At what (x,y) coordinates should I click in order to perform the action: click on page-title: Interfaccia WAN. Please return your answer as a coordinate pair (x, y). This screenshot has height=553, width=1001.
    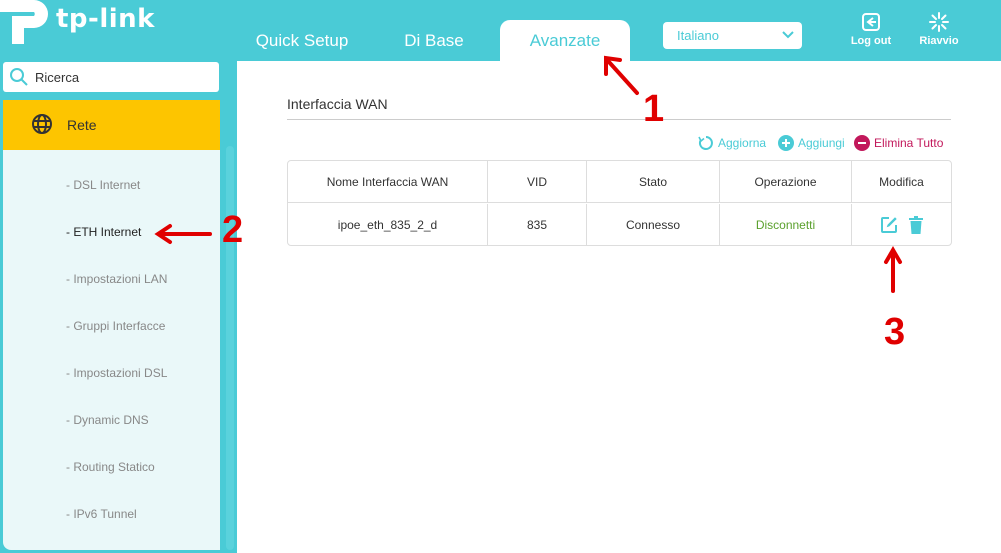
    Looking at the image, I should click on (337, 104).